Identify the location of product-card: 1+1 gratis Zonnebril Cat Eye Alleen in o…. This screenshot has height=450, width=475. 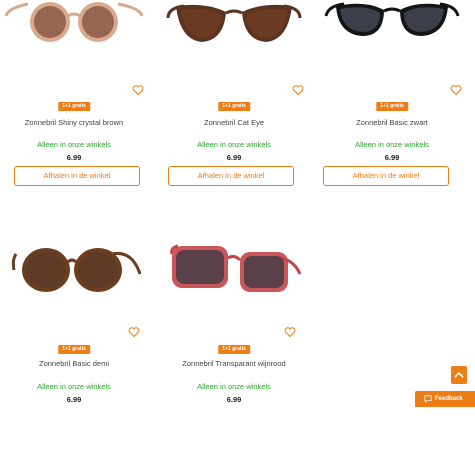
(234, 105).